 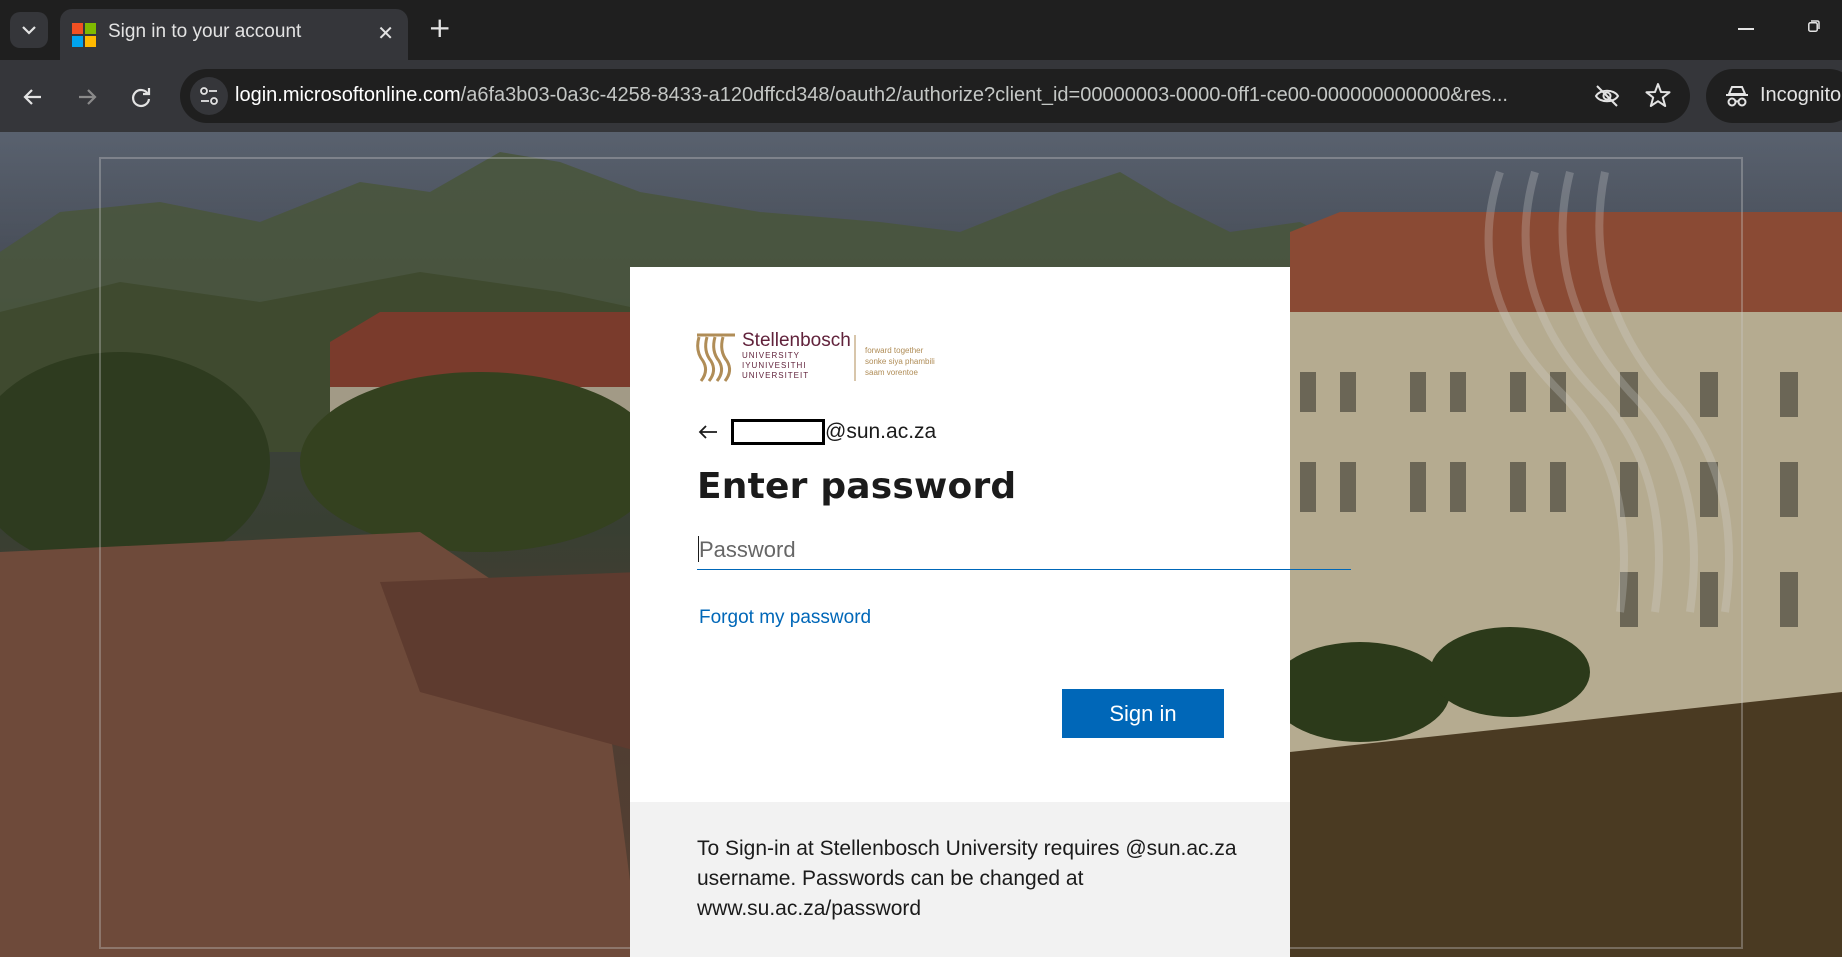 What do you see at coordinates (894, 350) in the screenshot?
I see `tagline-1: forward together` at bounding box center [894, 350].